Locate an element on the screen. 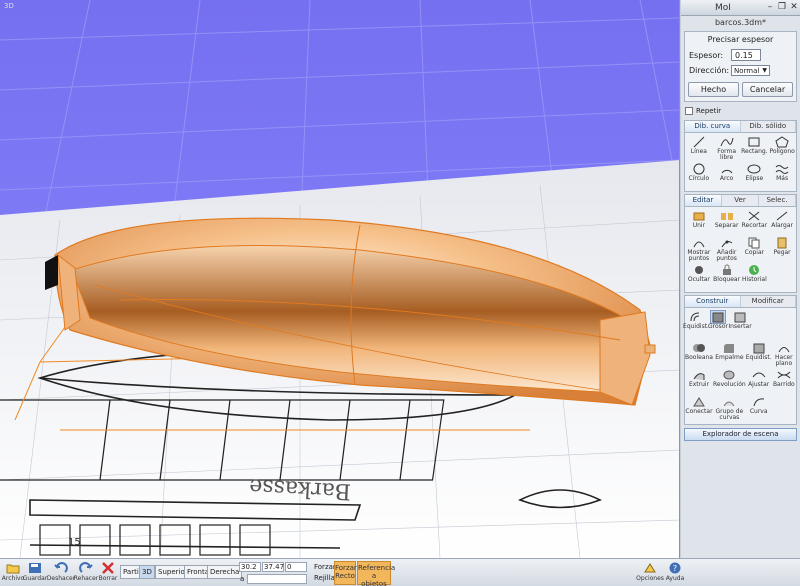  repeat-checkbox is located at coordinates (689, 111).